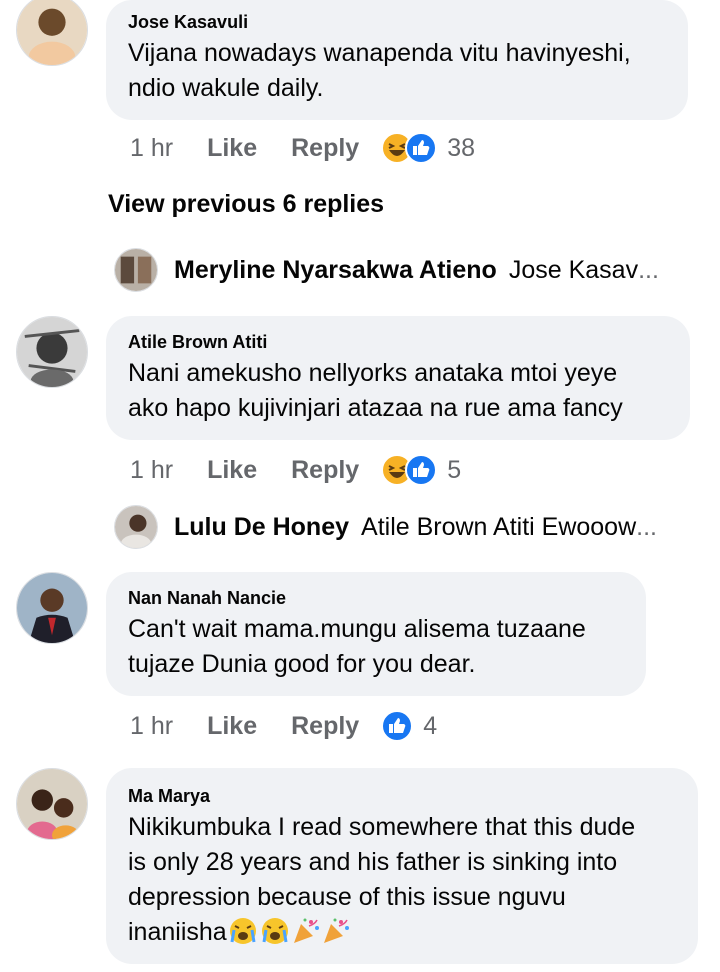 The image size is (720, 972). What do you see at coordinates (461, 147) in the screenshot?
I see `reaction-count: 38` at bounding box center [461, 147].